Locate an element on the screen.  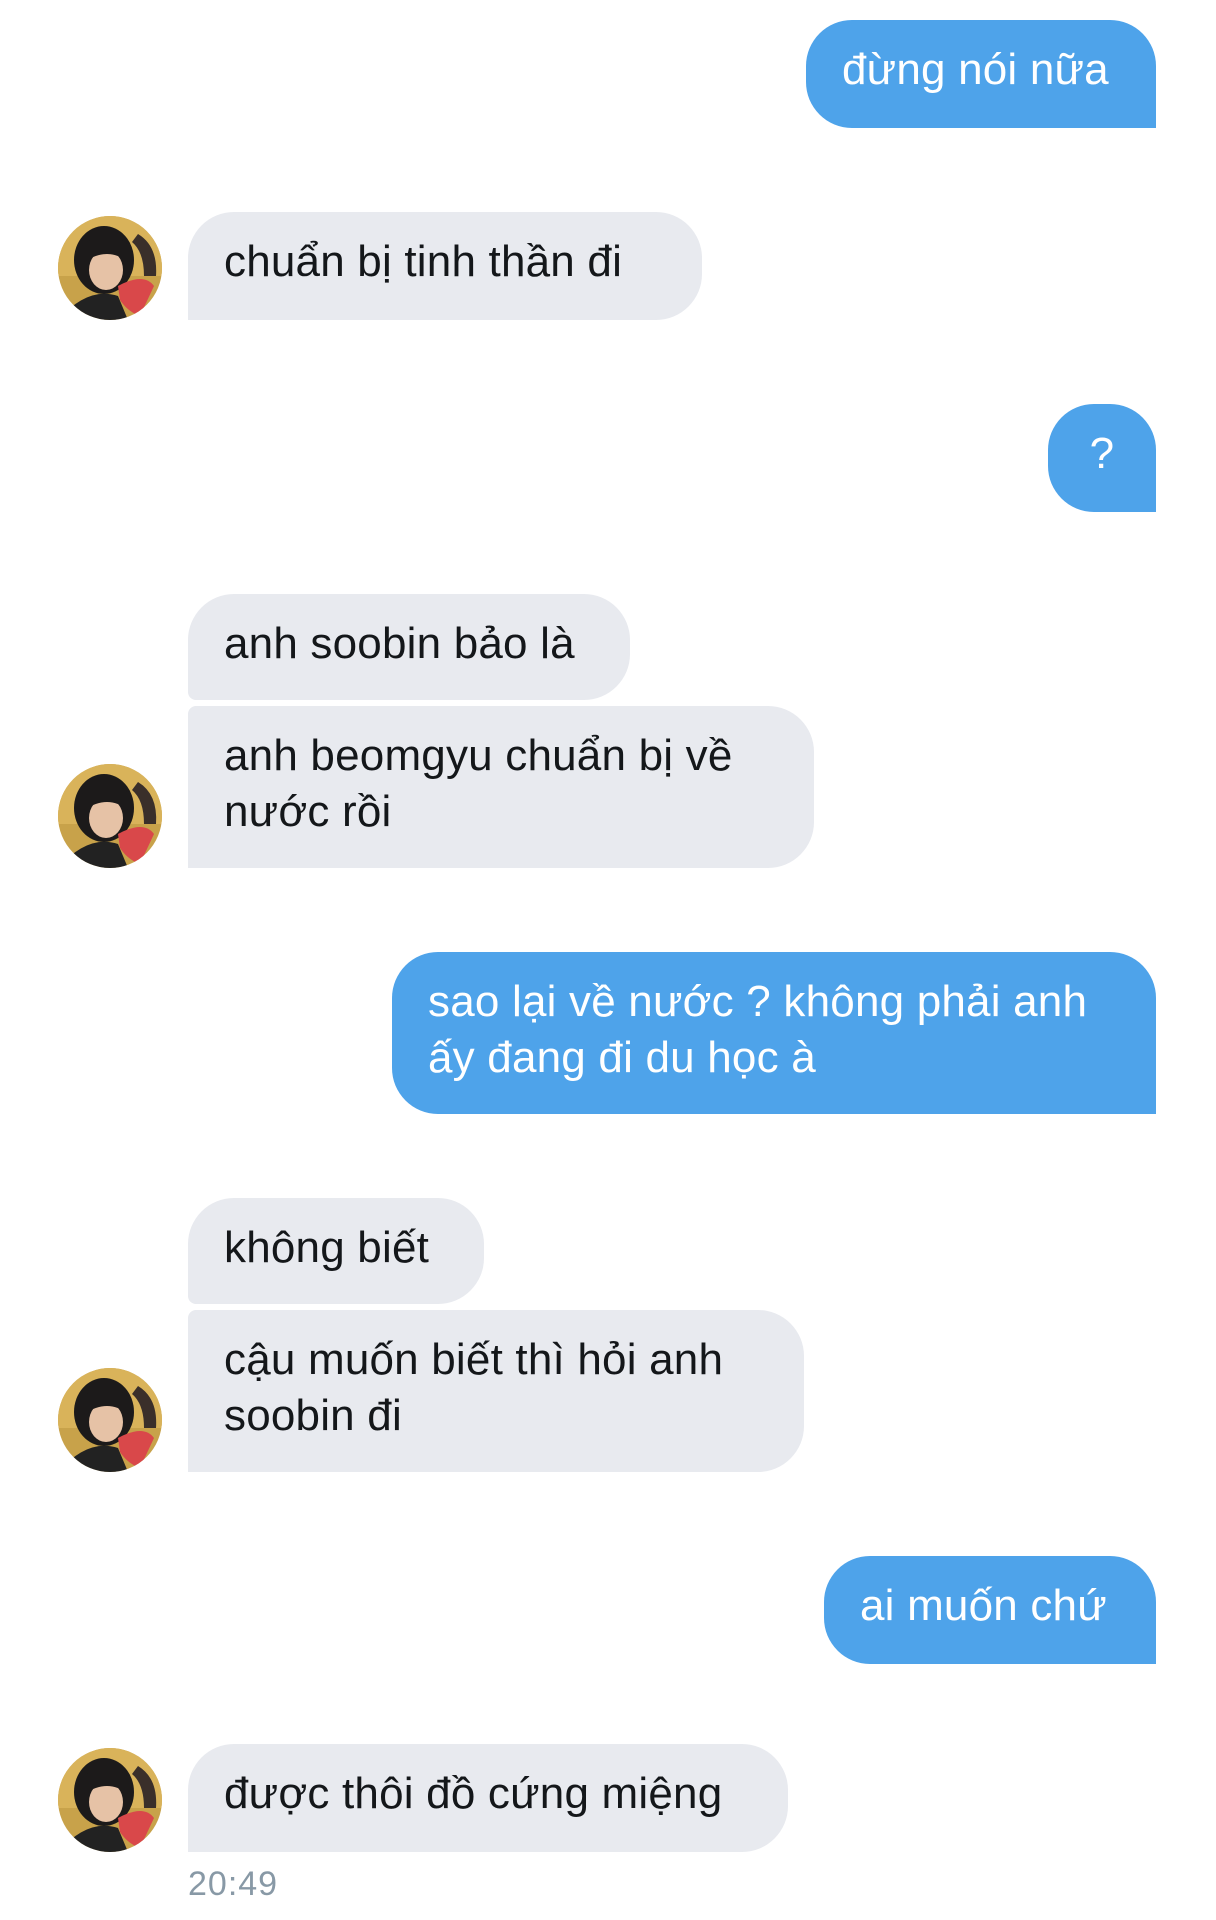
message-bubble-outgoing: ai muốn chứ is located at coordinates (990, 1610).